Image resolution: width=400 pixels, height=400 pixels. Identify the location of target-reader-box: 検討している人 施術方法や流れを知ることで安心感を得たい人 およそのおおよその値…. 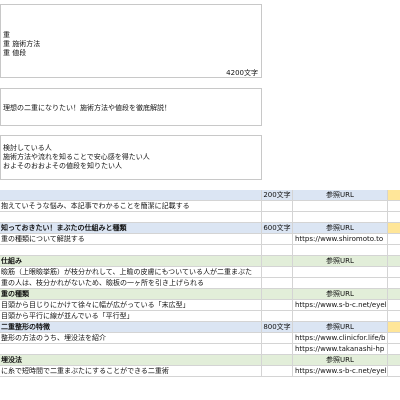
(131, 157).